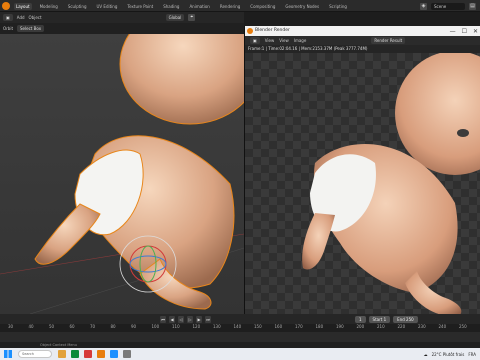 The image size is (480, 360). I want to click on ruler-tick: 180, so click(319, 326).